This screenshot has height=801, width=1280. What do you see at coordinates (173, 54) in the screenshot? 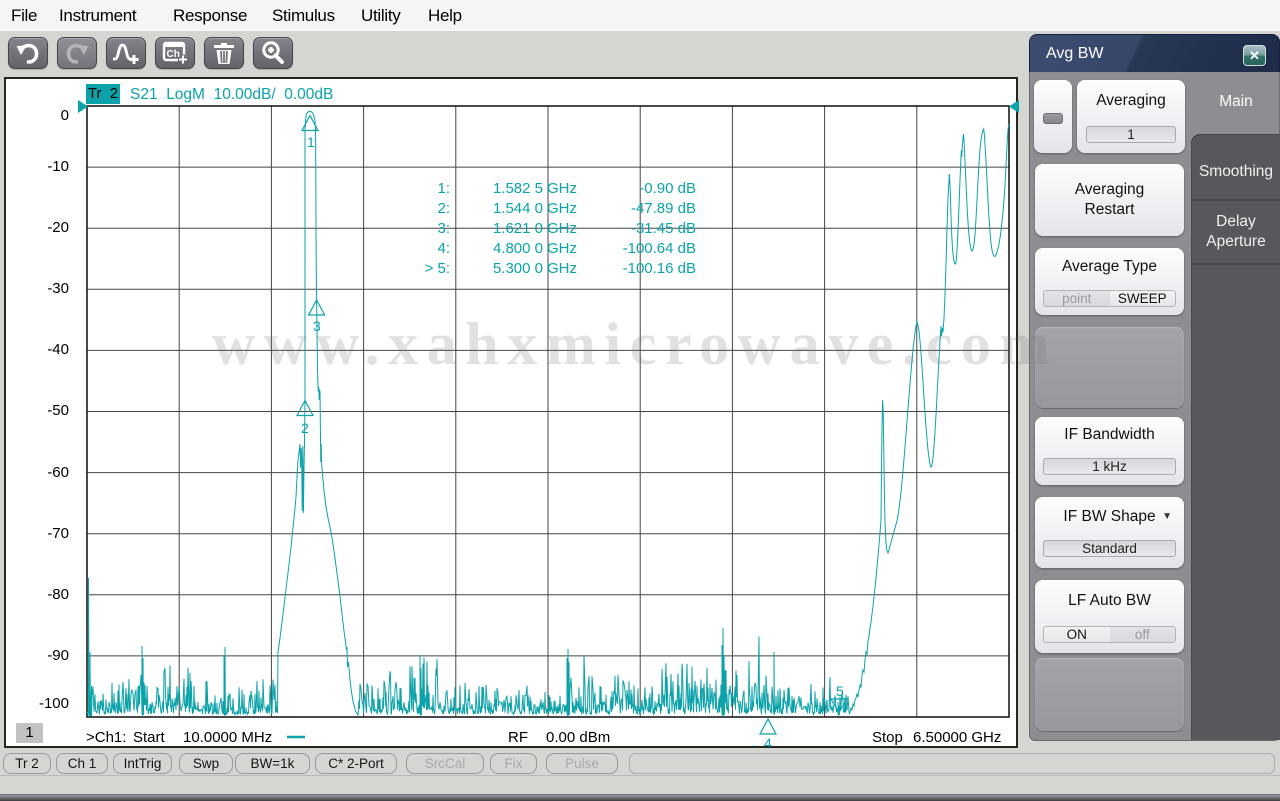
I see `svg-text: Ch` at bounding box center [173, 54].